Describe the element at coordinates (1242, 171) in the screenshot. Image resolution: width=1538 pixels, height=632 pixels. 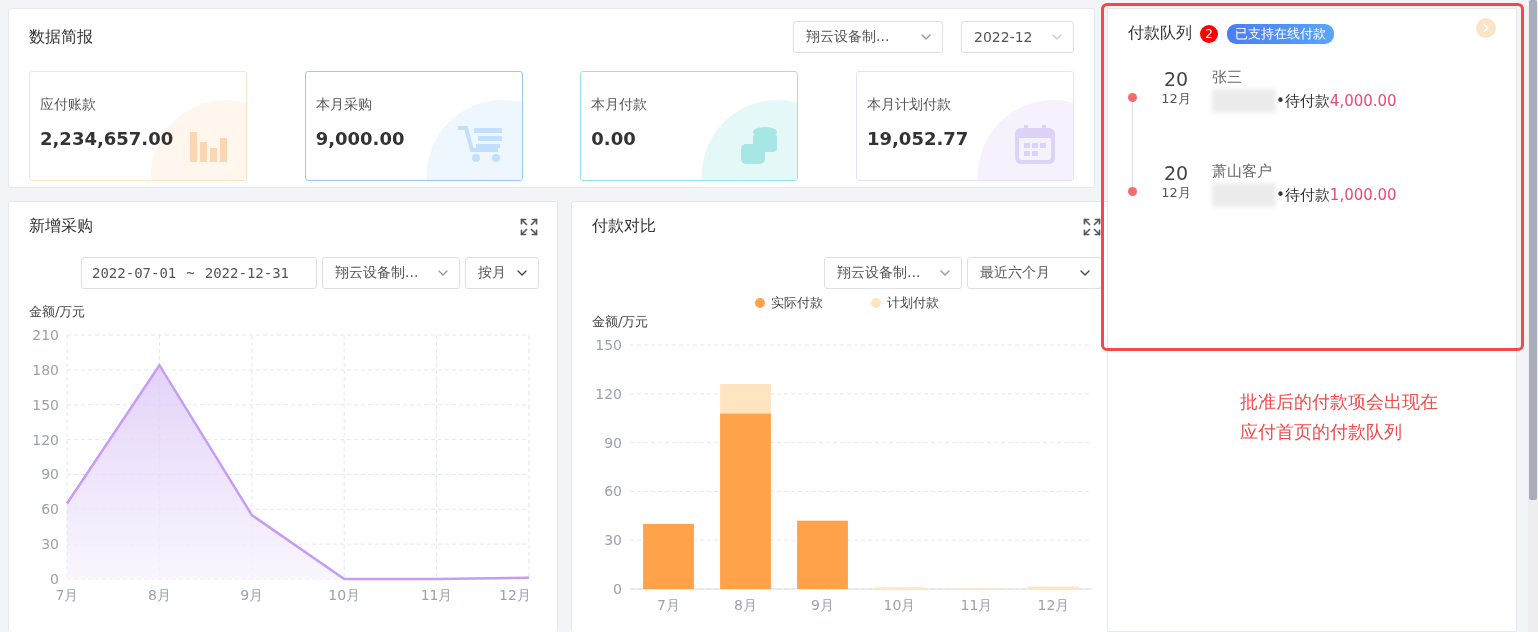
I see `payee-name: 萧山客户` at that location.